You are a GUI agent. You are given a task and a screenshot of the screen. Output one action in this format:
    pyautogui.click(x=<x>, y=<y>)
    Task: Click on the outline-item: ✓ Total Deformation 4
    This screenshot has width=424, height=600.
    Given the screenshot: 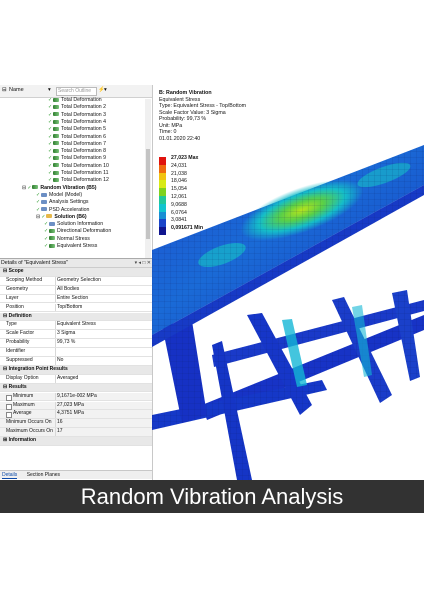 What is the action you would take?
    pyautogui.click(x=77, y=122)
    